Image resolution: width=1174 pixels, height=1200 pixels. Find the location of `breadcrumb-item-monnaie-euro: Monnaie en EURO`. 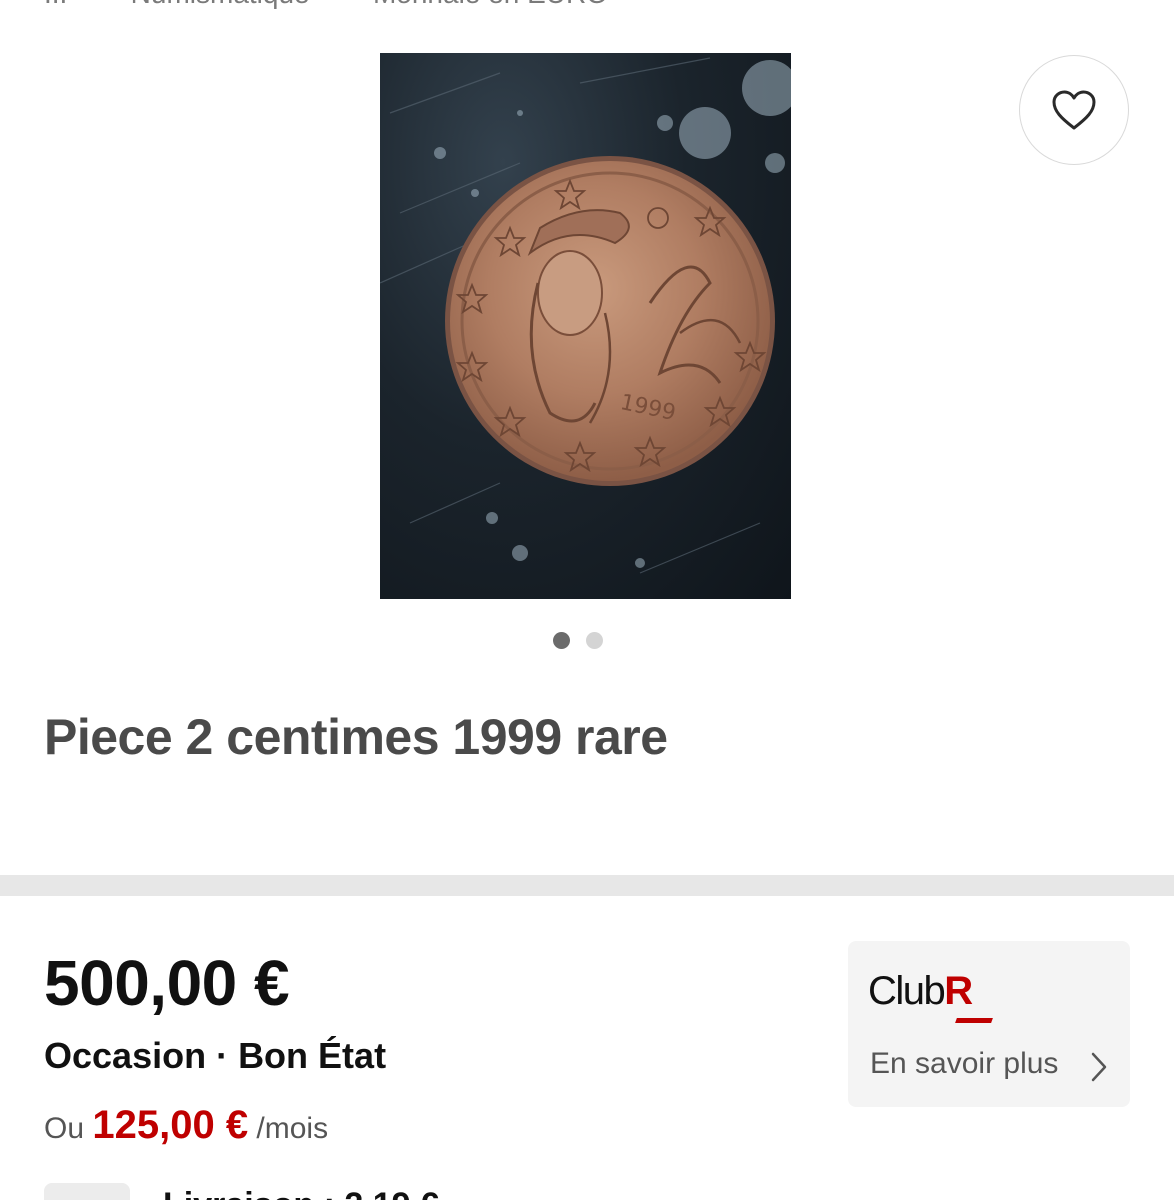

breadcrumb-item-monnaie-euro: Monnaie en EURO is located at coordinates (490, 5).